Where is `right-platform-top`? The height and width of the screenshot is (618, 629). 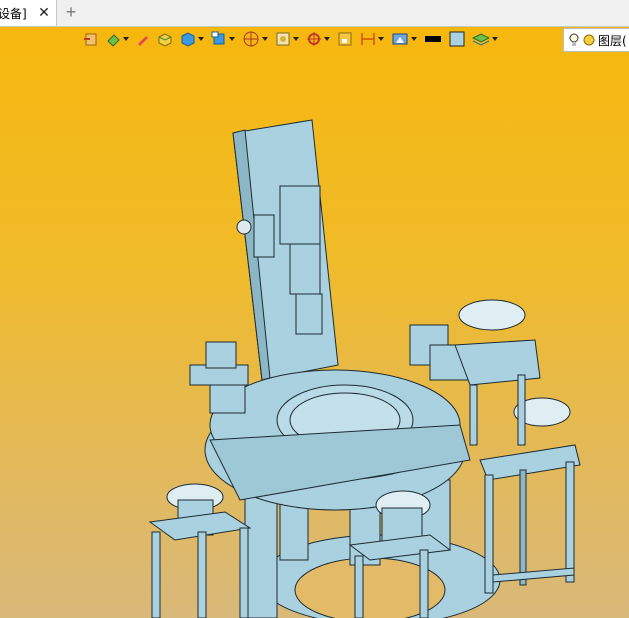
right-platform-top is located at coordinates (497, 362).